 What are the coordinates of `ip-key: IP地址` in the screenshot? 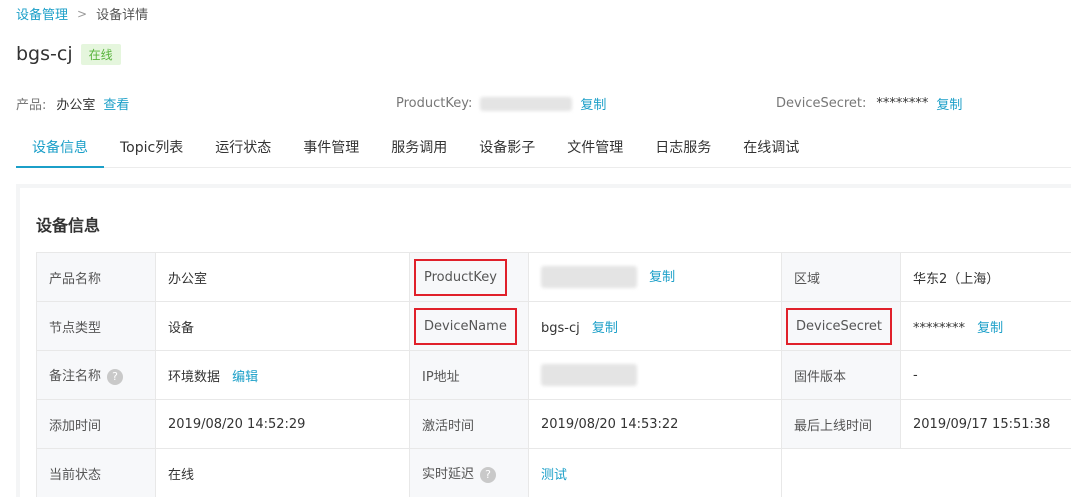 It's located at (469, 375).